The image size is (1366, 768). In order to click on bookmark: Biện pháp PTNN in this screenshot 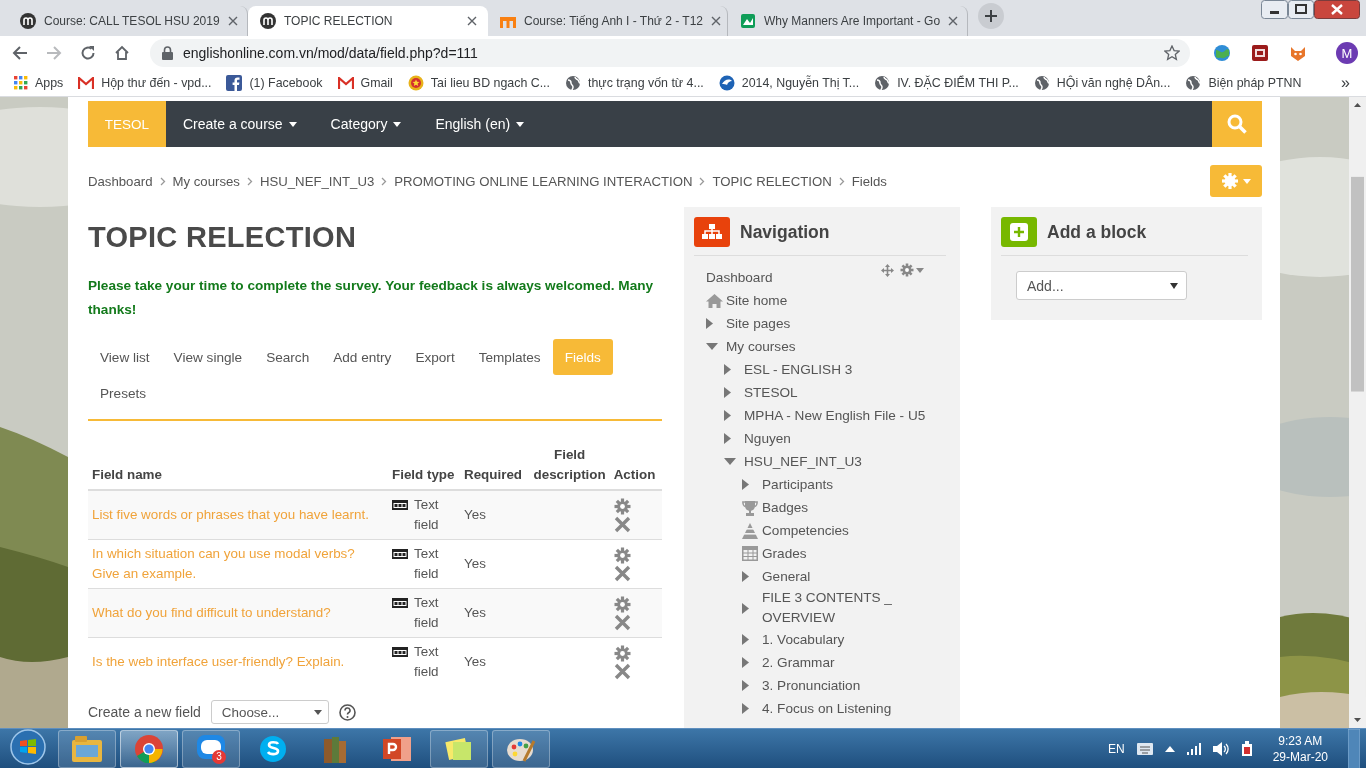, I will do `click(1243, 83)`.